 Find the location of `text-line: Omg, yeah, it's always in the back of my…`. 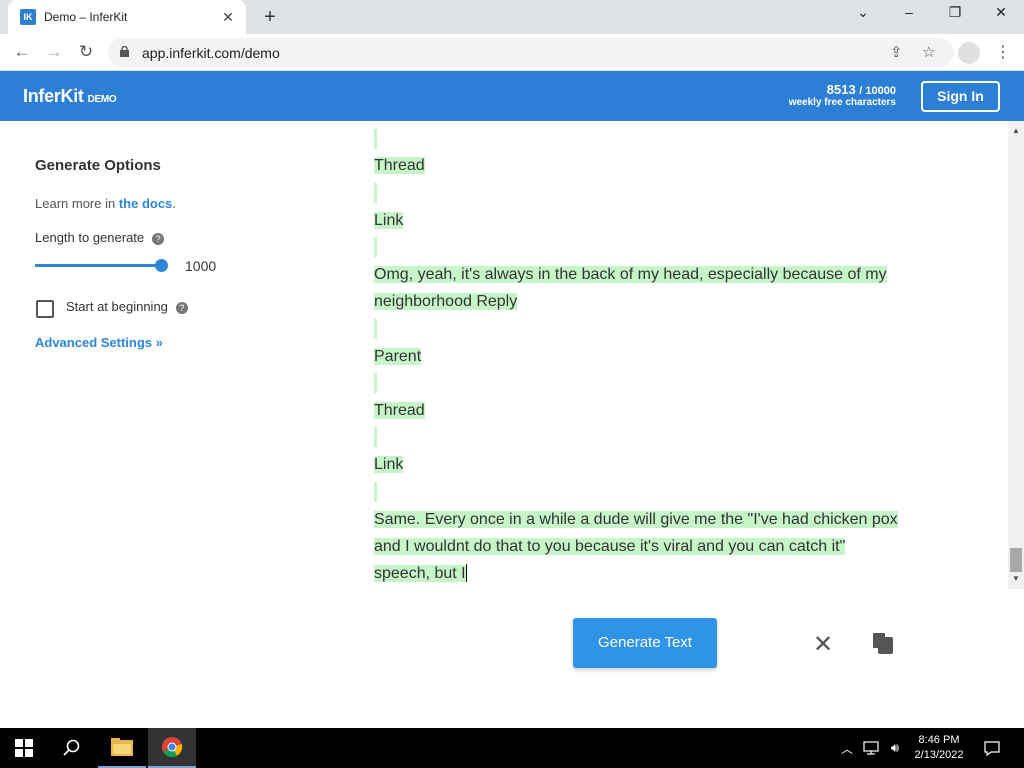

text-line: Omg, yeah, it's always in the back of my… is located at coordinates (630, 274).